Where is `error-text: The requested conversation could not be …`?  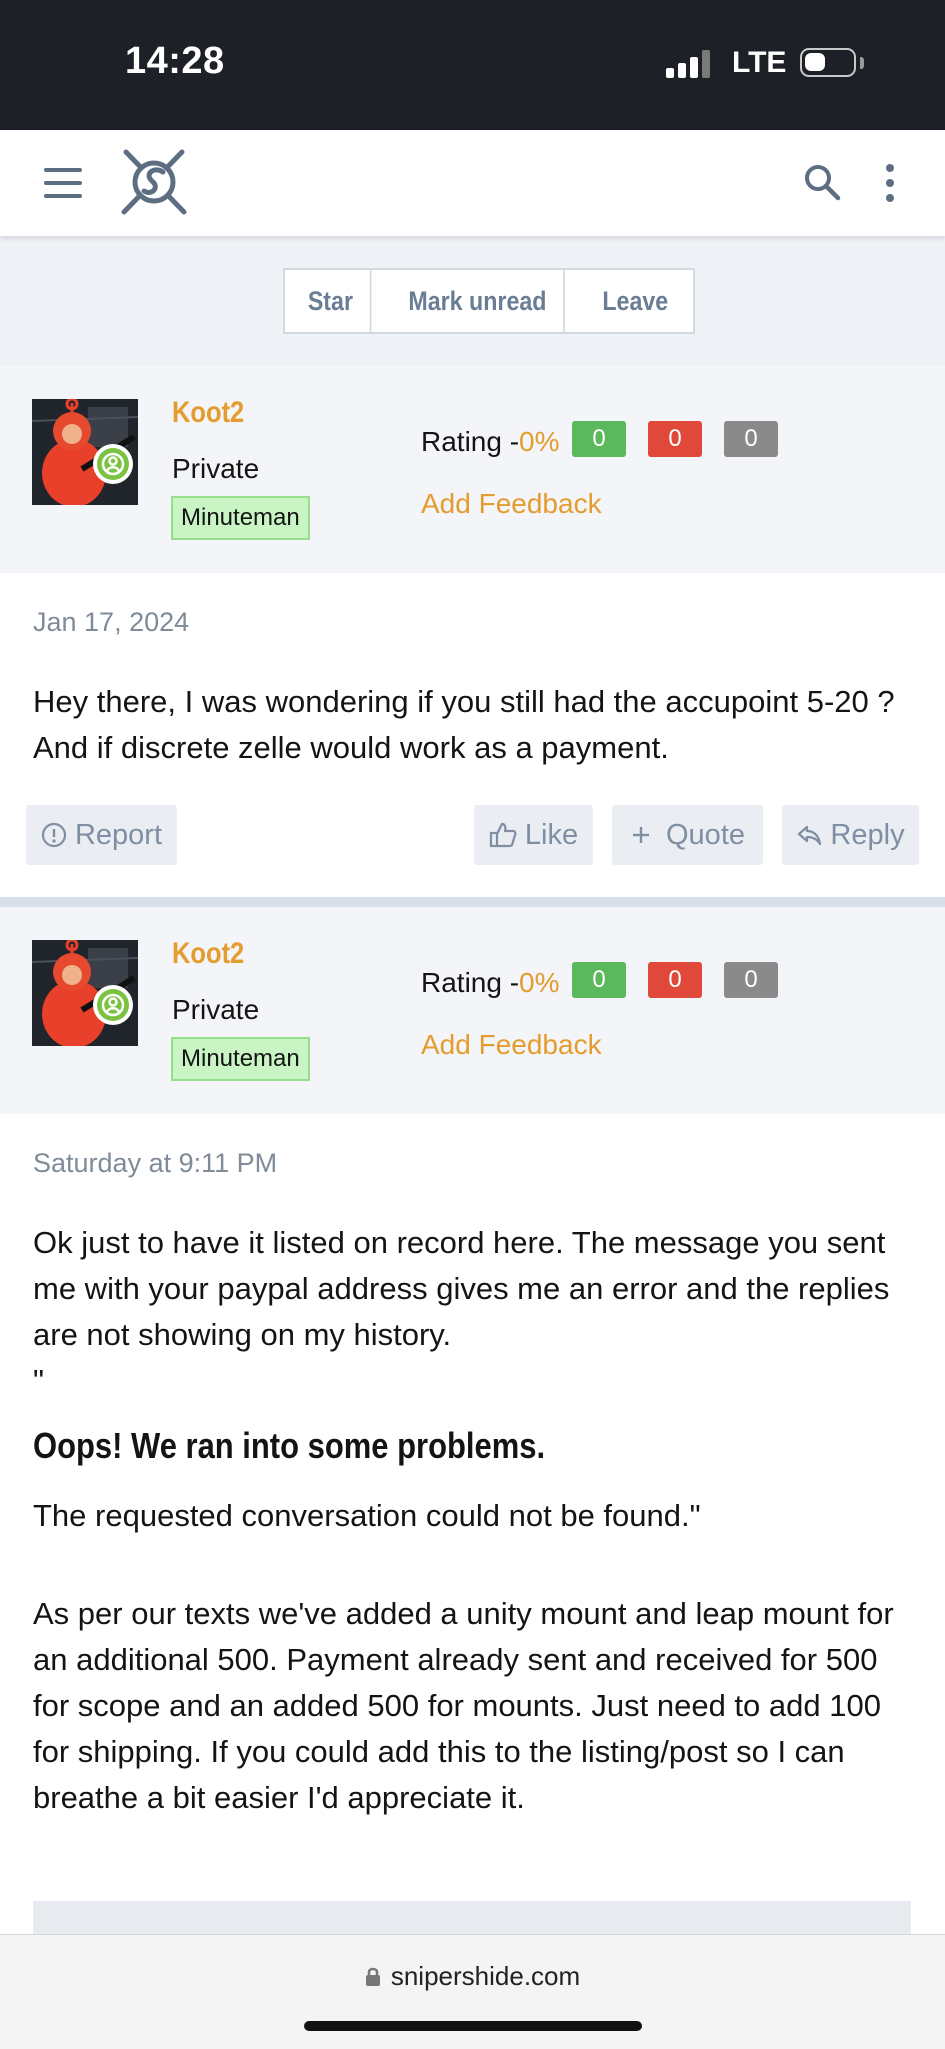
error-text: The requested conversation could not be … is located at coordinates (367, 1515).